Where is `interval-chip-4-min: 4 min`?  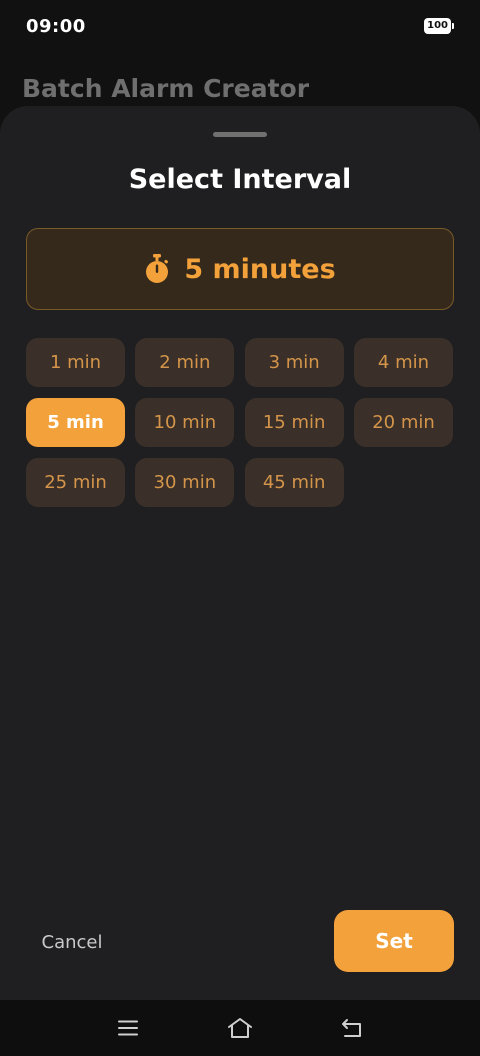 interval-chip-4-min: 4 min is located at coordinates (403, 362).